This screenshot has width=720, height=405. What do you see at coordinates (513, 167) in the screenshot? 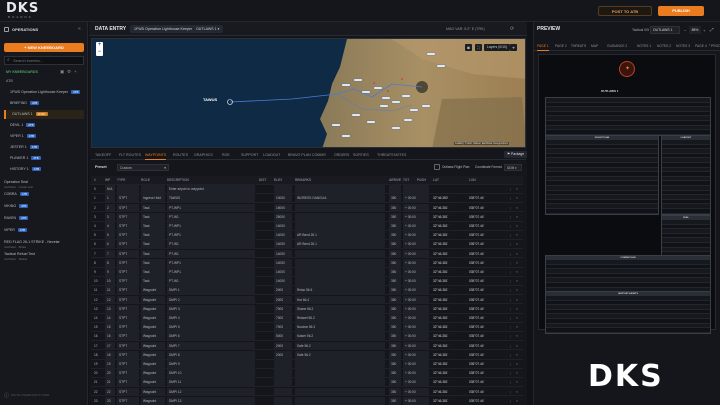
I see `coord-format-select: DDM ▾` at bounding box center [513, 167].